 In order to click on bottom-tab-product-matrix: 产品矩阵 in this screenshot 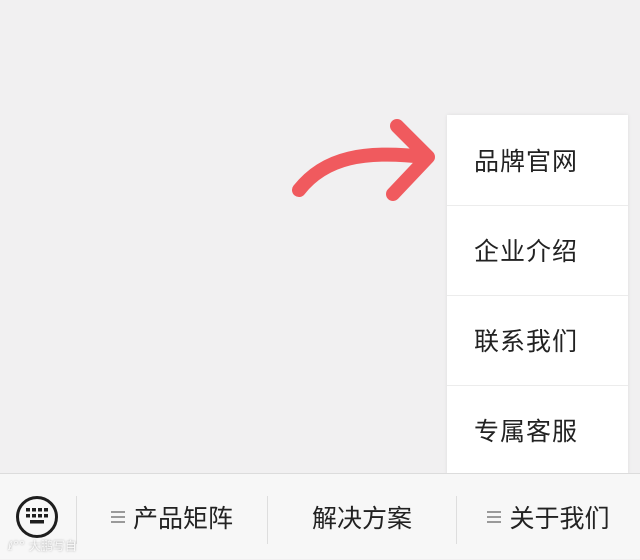, I will do `click(172, 517)`.